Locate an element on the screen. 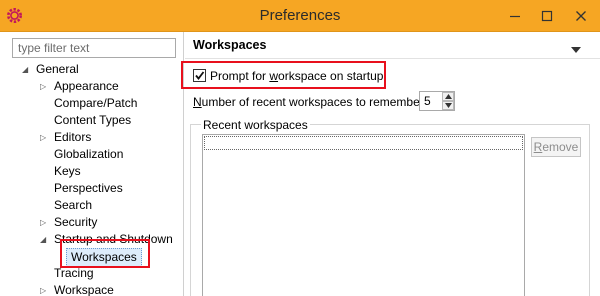  prompt-workspace-label: Prompt for workspace on startup is located at coordinates (296, 76).